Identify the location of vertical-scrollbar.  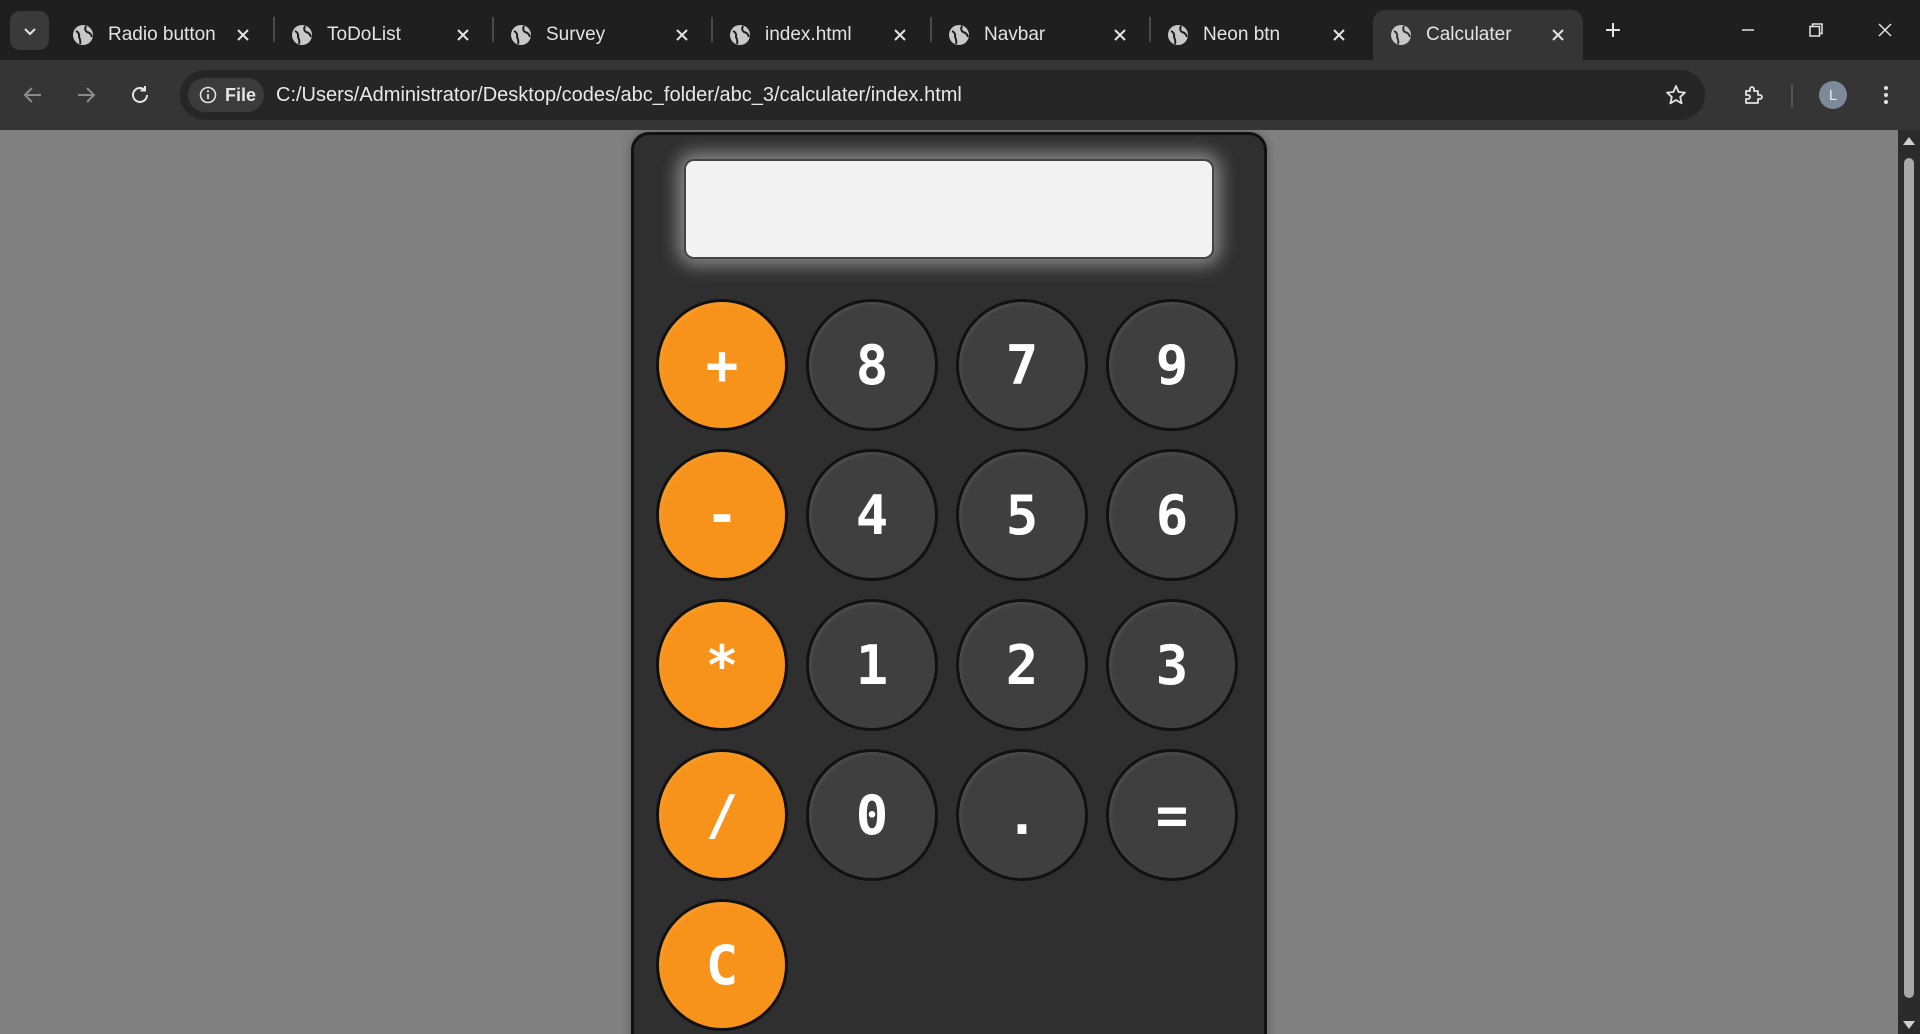
(1909, 582).